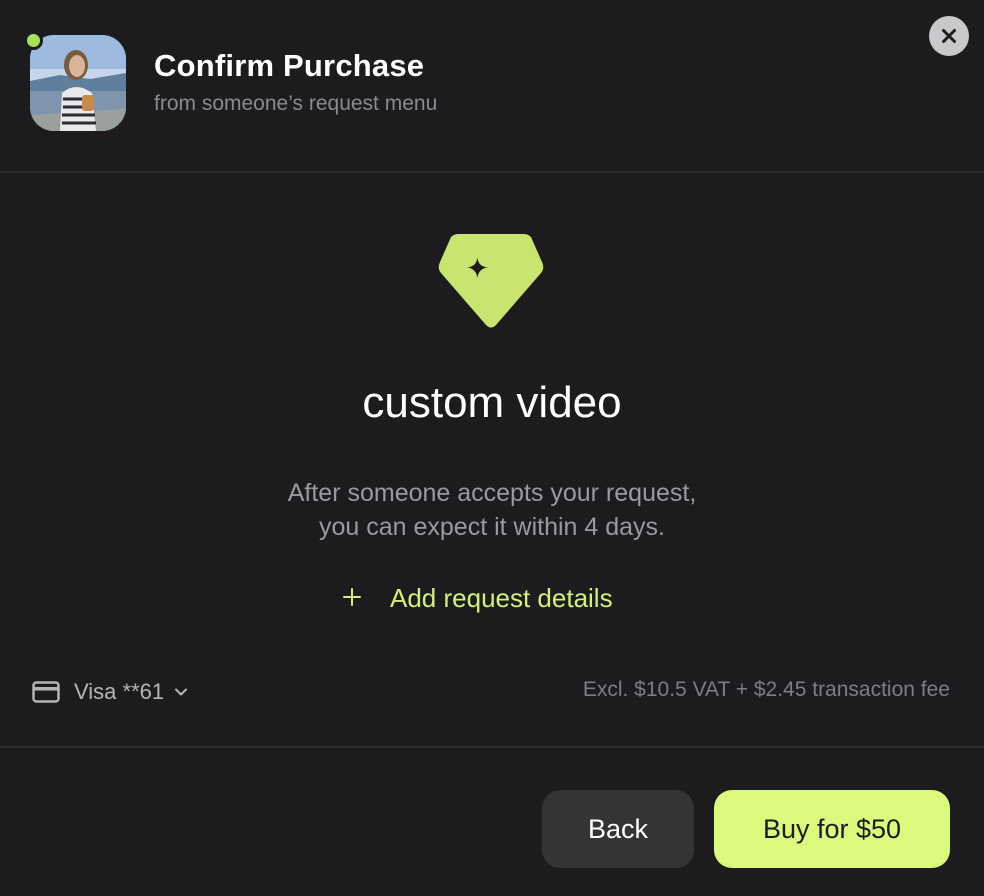 The image size is (984, 896). What do you see at coordinates (832, 829) in the screenshot?
I see `buy-button: Buy for $50` at bounding box center [832, 829].